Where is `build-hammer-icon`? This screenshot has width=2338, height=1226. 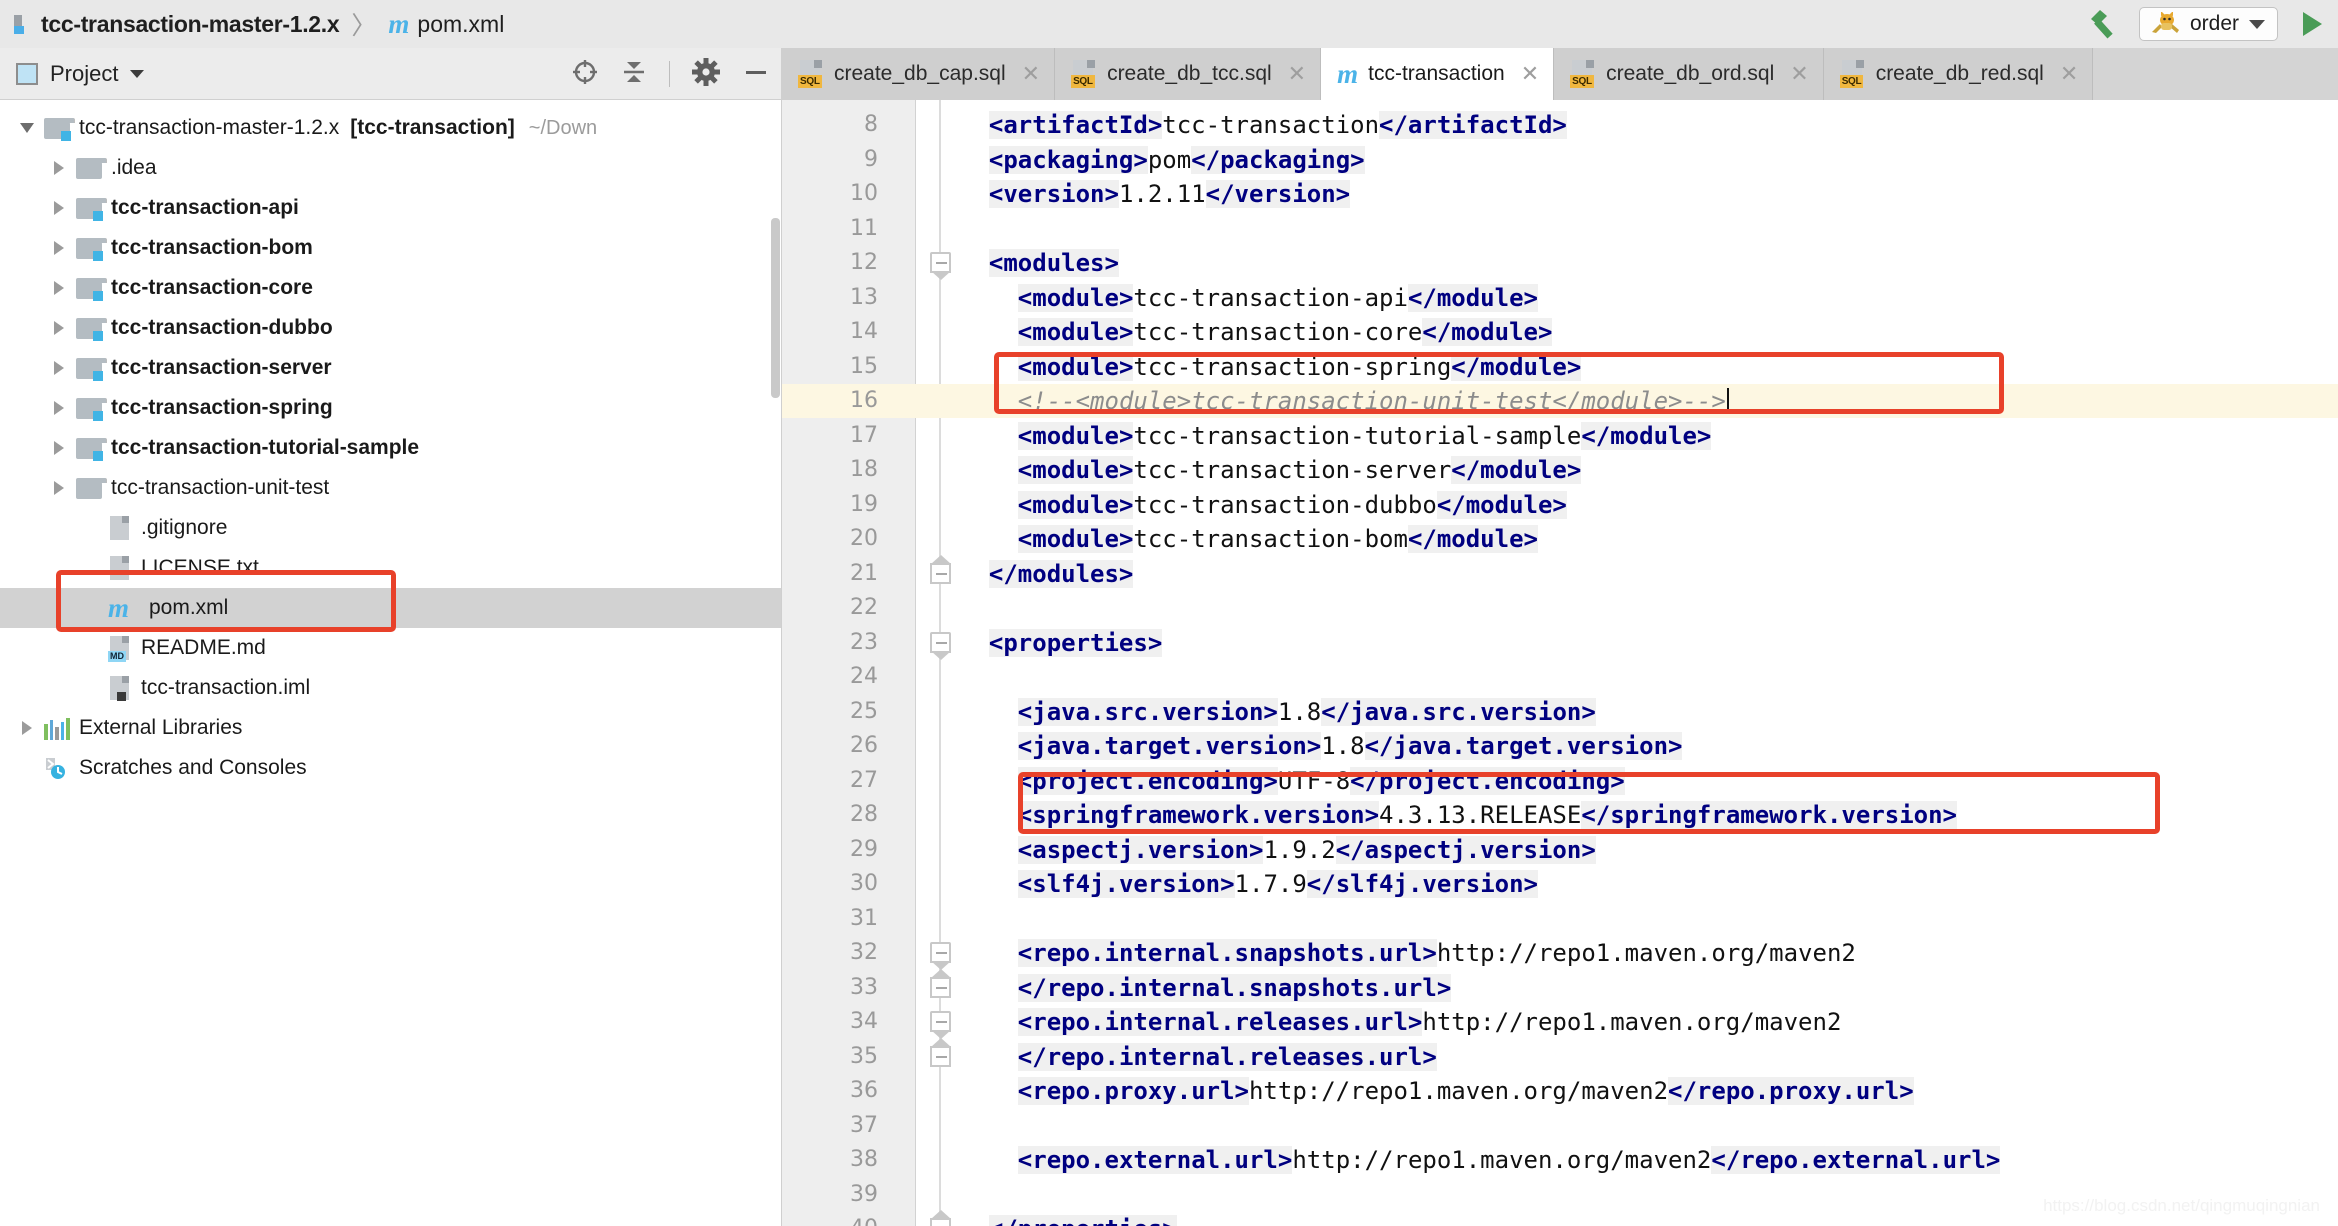 build-hammer-icon is located at coordinates (2105, 24).